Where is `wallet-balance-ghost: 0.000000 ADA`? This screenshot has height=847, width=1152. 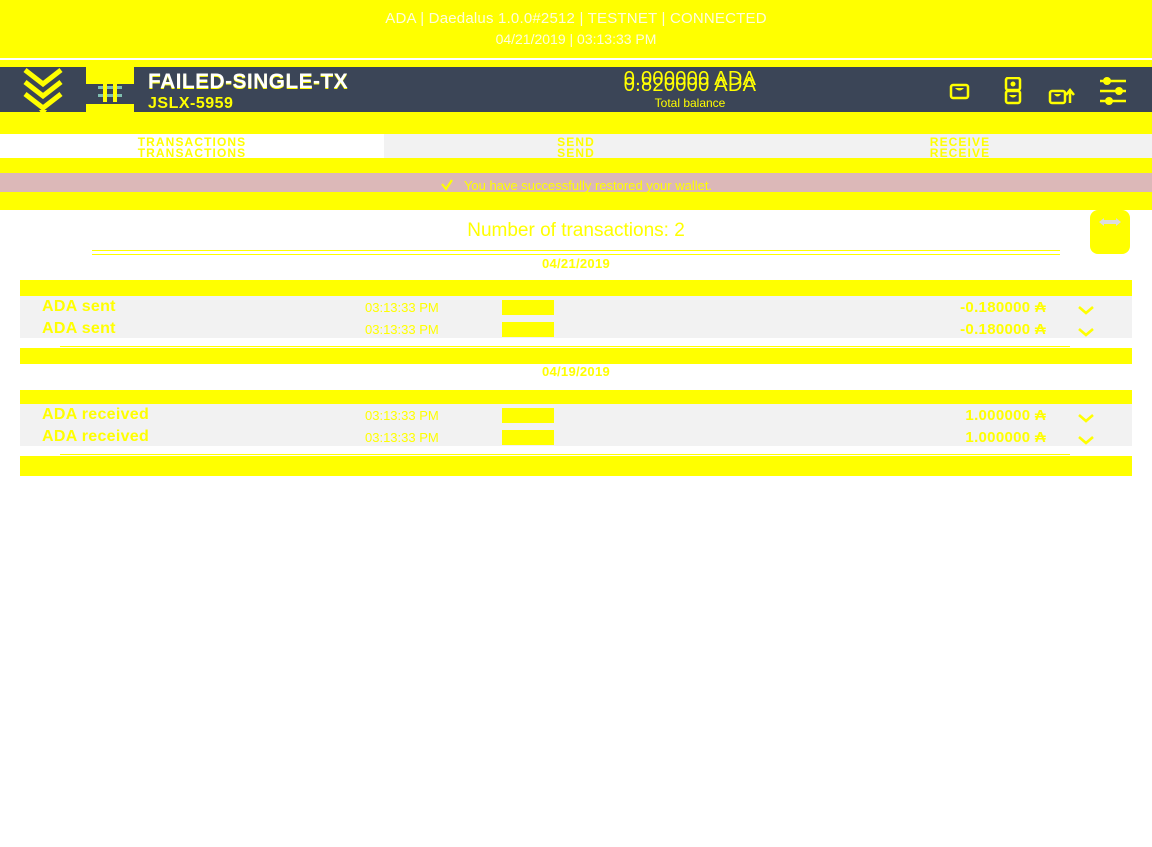
wallet-balance-ghost: 0.000000 ADA is located at coordinates (690, 79).